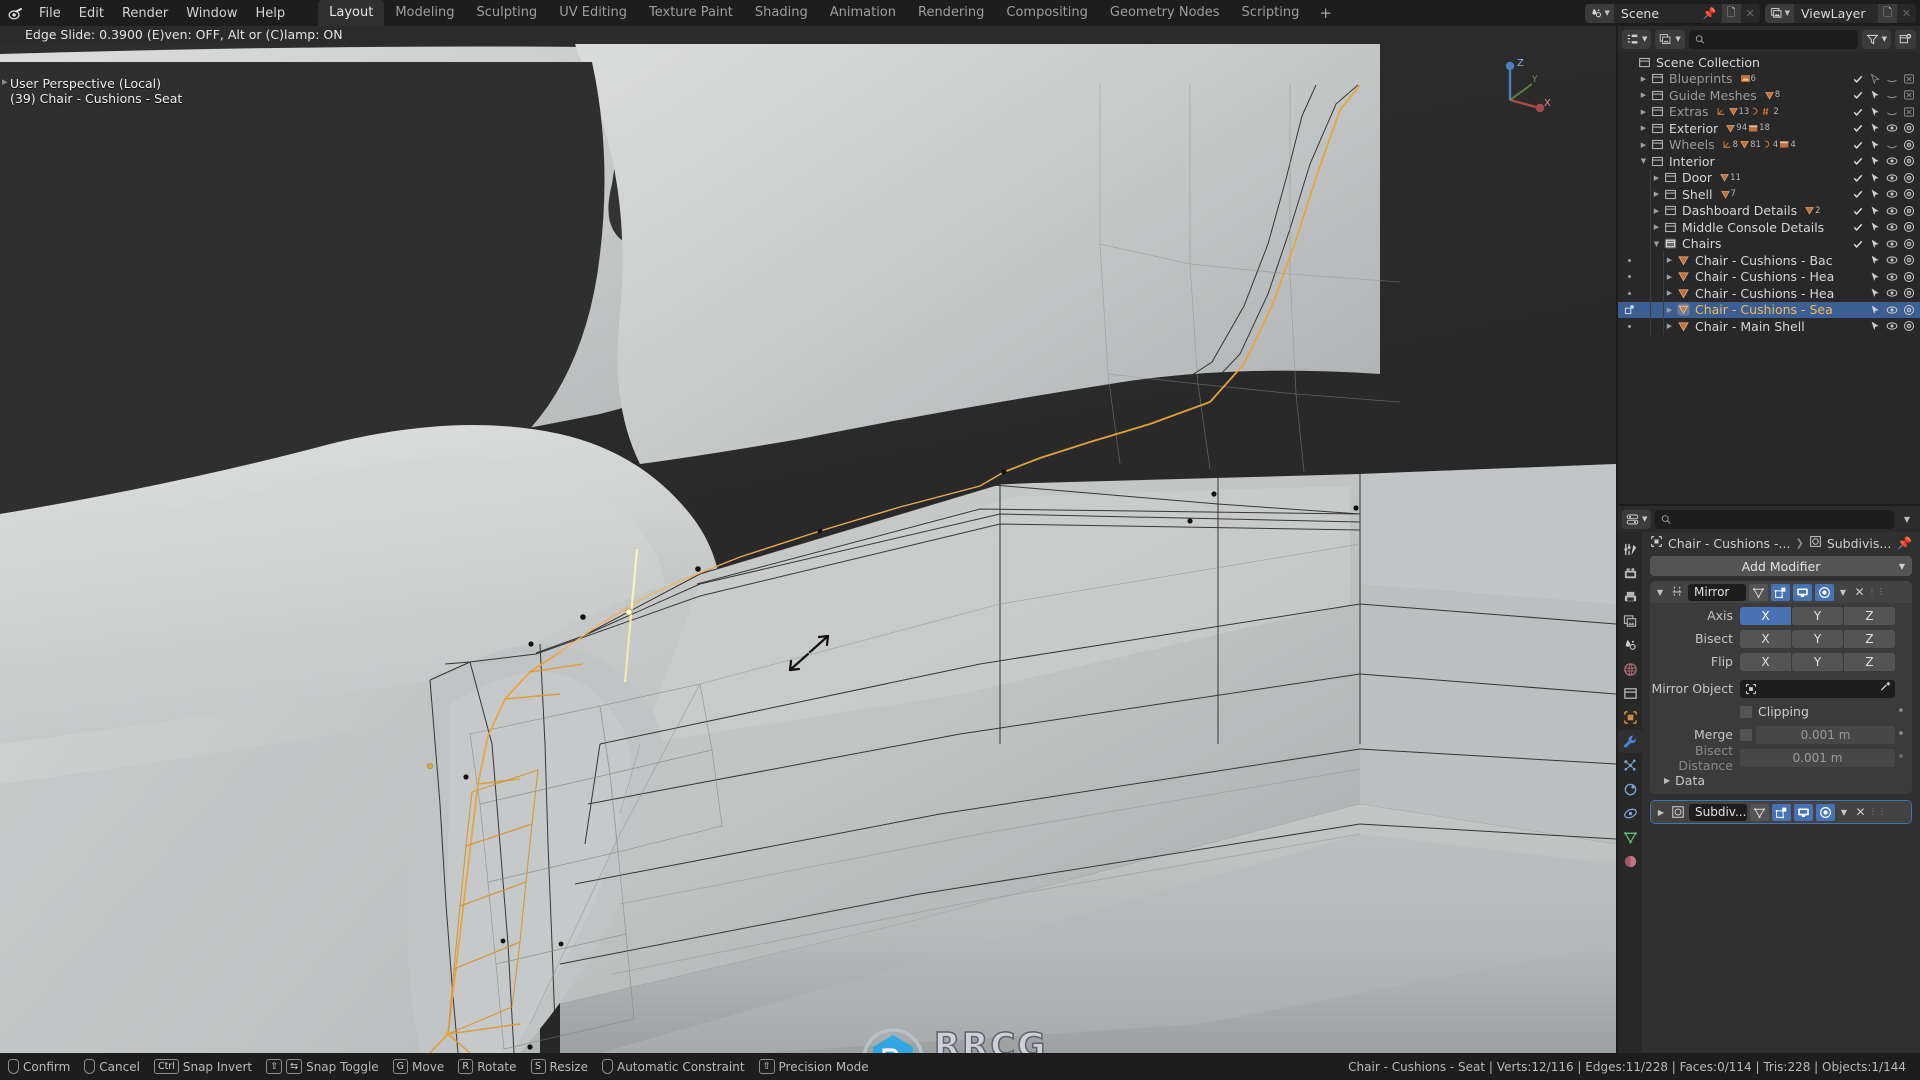  Describe the element at coordinates (1630, 597) in the screenshot. I see `tab-output` at that location.